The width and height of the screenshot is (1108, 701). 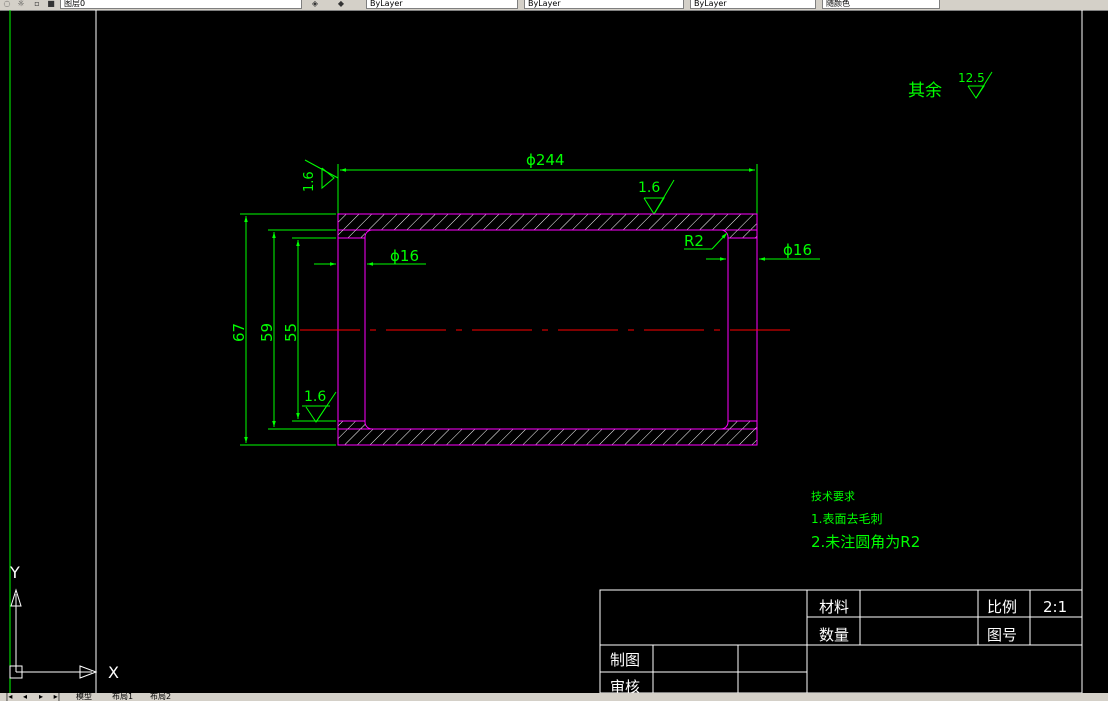 What do you see at coordinates (1055, 607) in the screenshot?
I see `tb-scale-value: 2:1` at bounding box center [1055, 607].